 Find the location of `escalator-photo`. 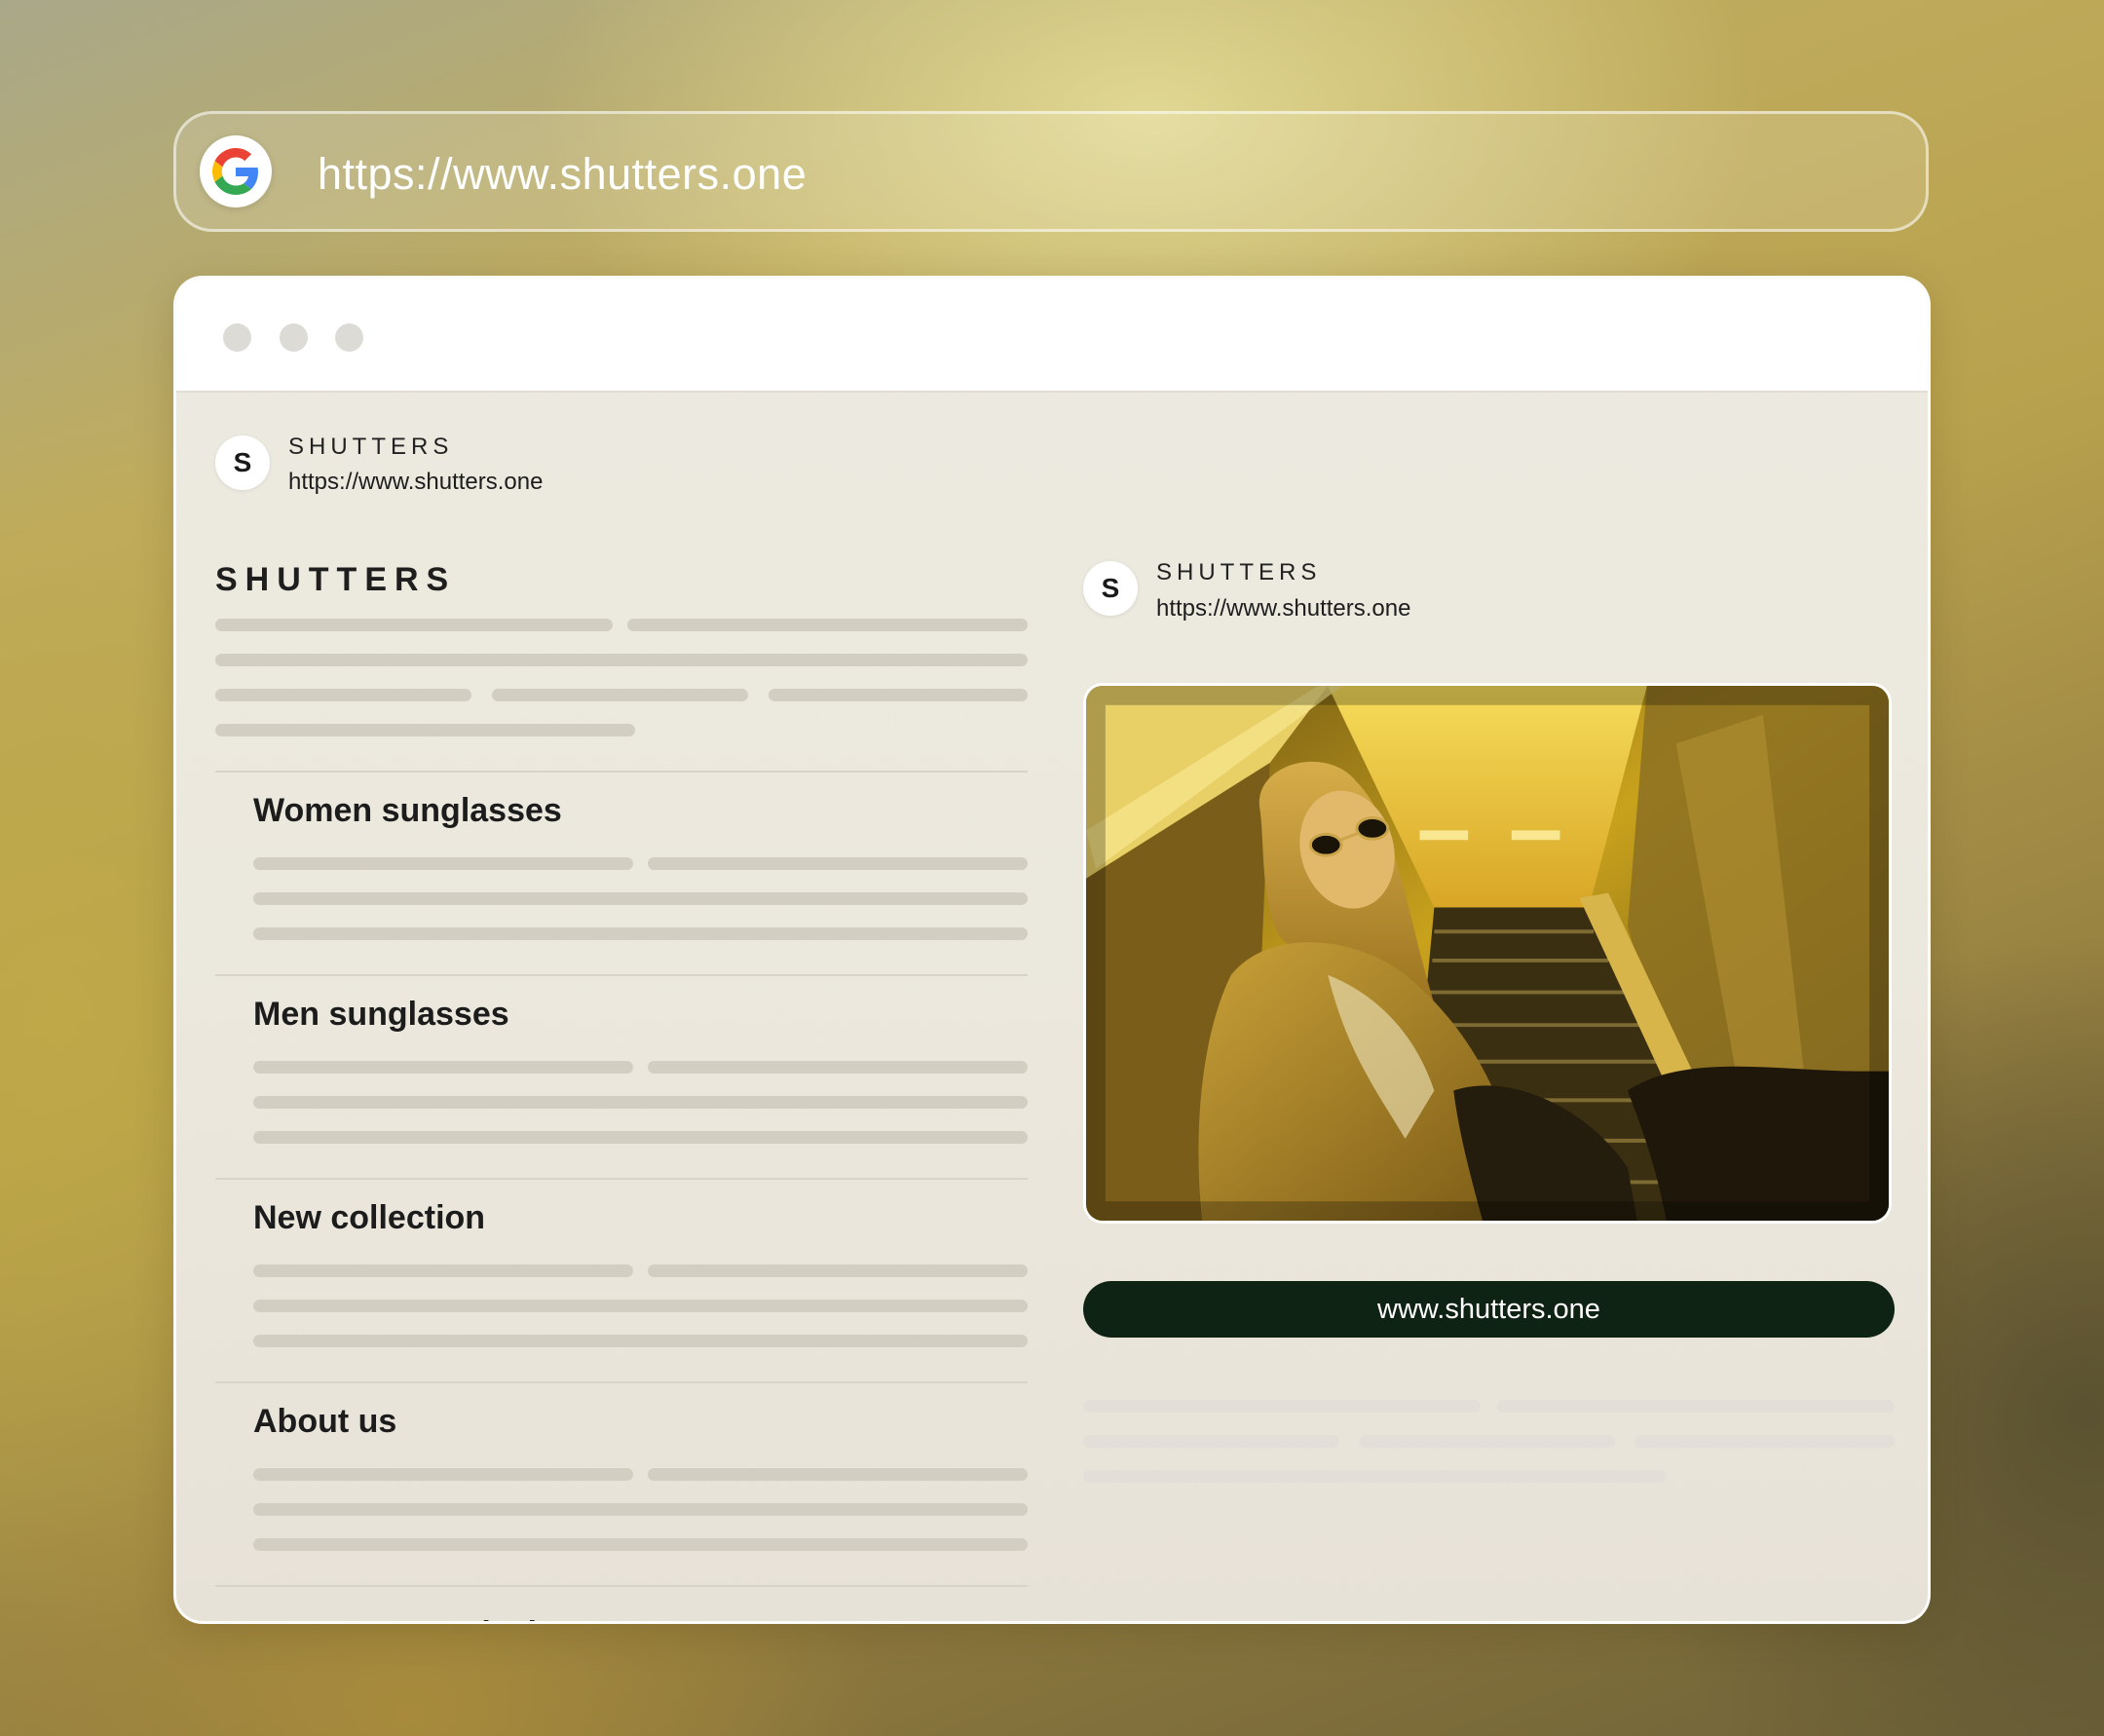

escalator-photo is located at coordinates (1487, 953).